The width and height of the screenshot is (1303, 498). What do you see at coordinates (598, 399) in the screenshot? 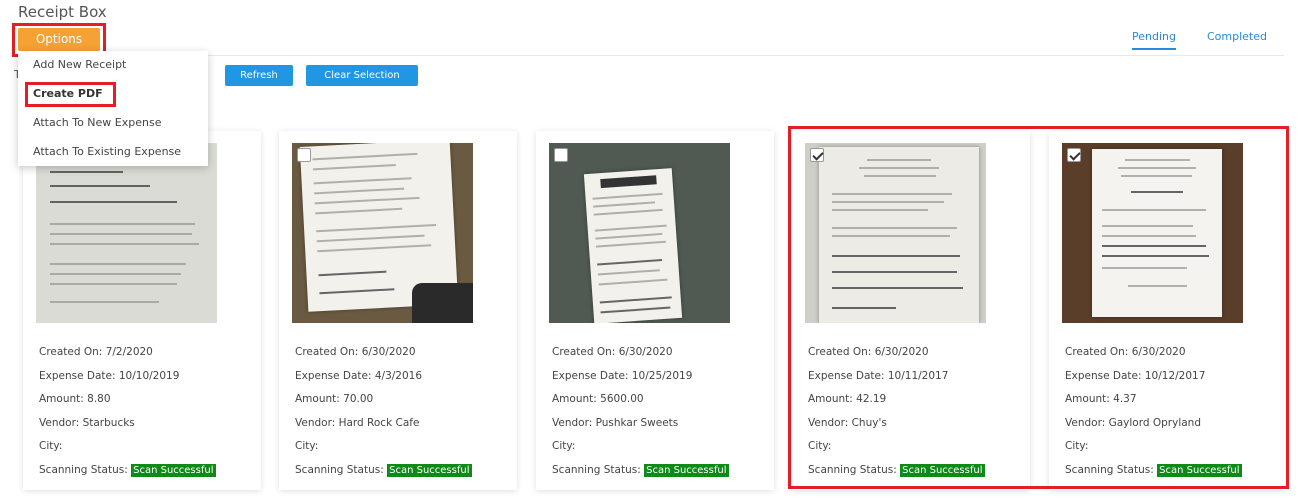
I see `amount: Amount: 5600.00` at bounding box center [598, 399].